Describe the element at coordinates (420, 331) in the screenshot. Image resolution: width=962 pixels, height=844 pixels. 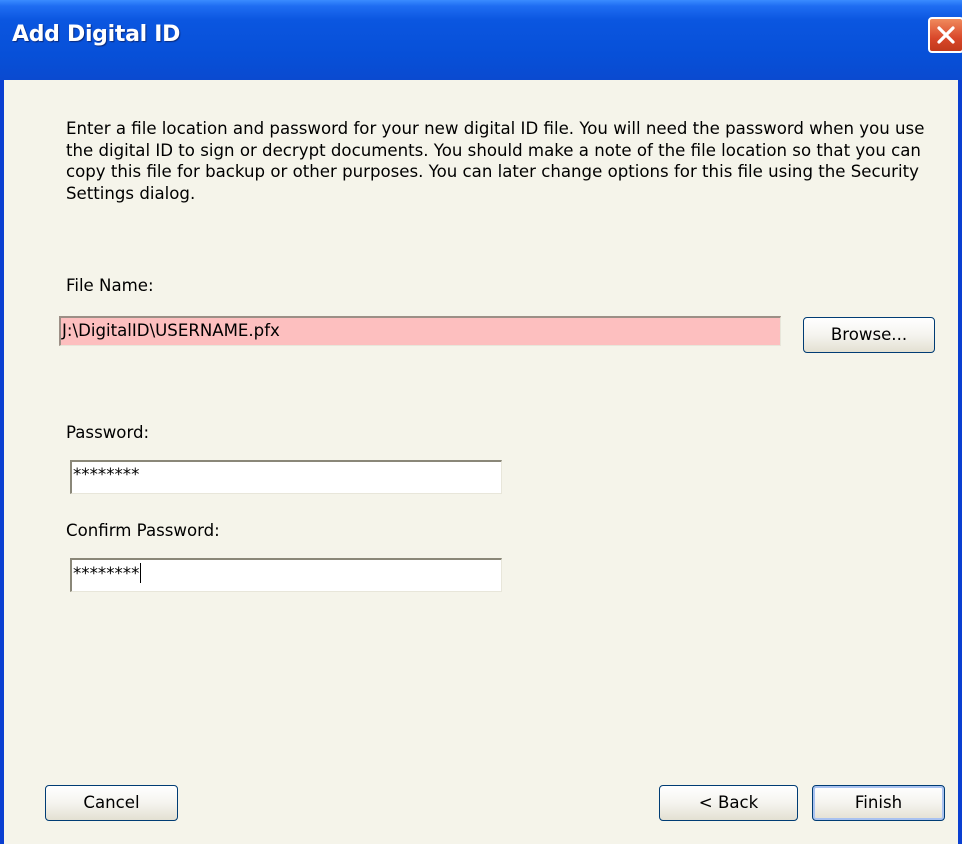
I see `file-name-input: J:\DigitalID\USERNAME.pfx` at that location.